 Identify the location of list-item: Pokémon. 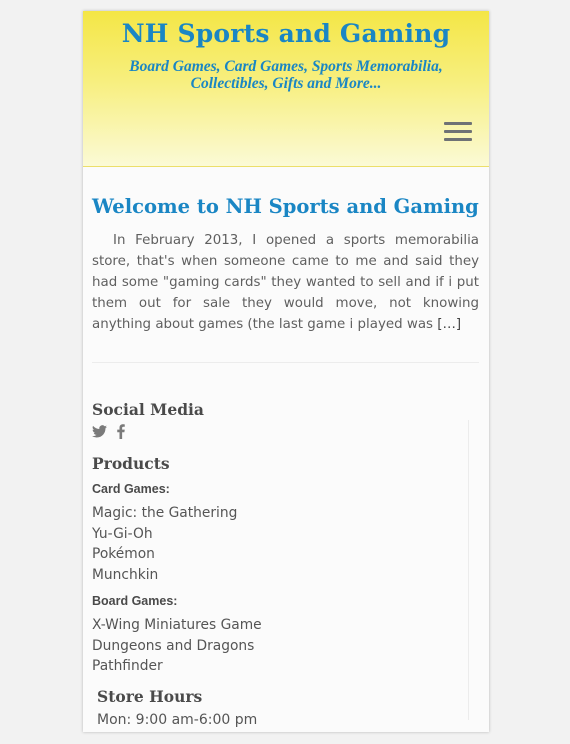
(123, 554).